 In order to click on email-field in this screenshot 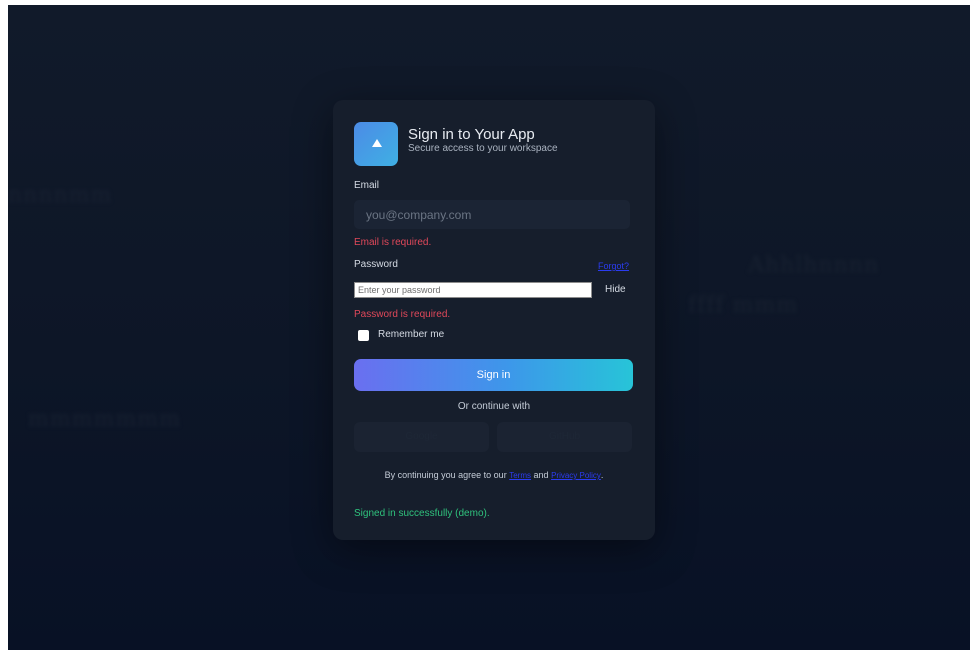, I will do `click(492, 214)`.